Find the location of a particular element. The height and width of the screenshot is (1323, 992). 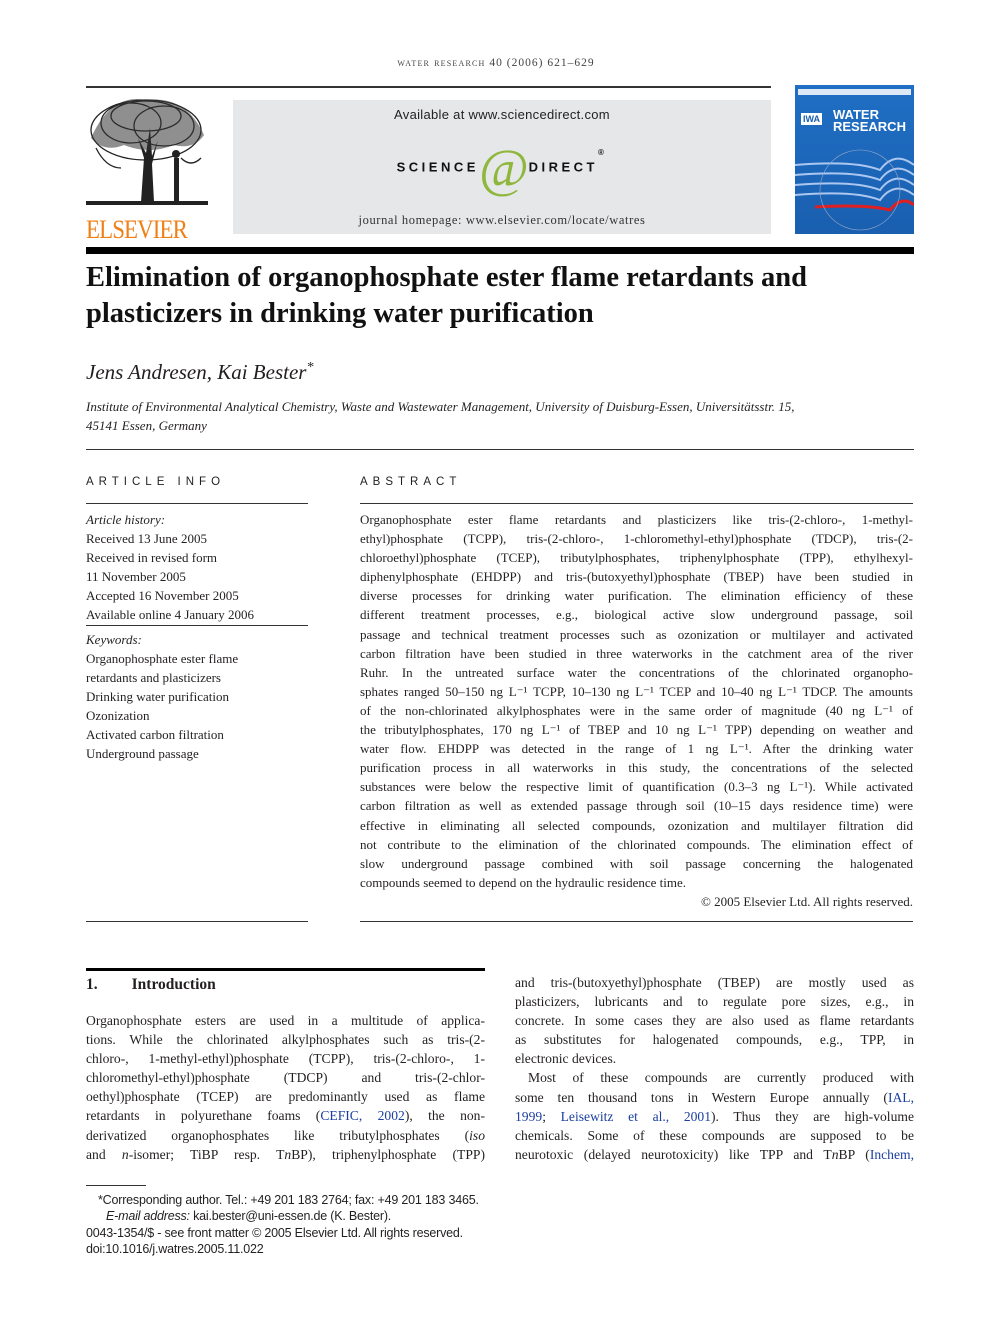

citation-link: Leisewitz et al., 2001 is located at coordinates (636, 1116).